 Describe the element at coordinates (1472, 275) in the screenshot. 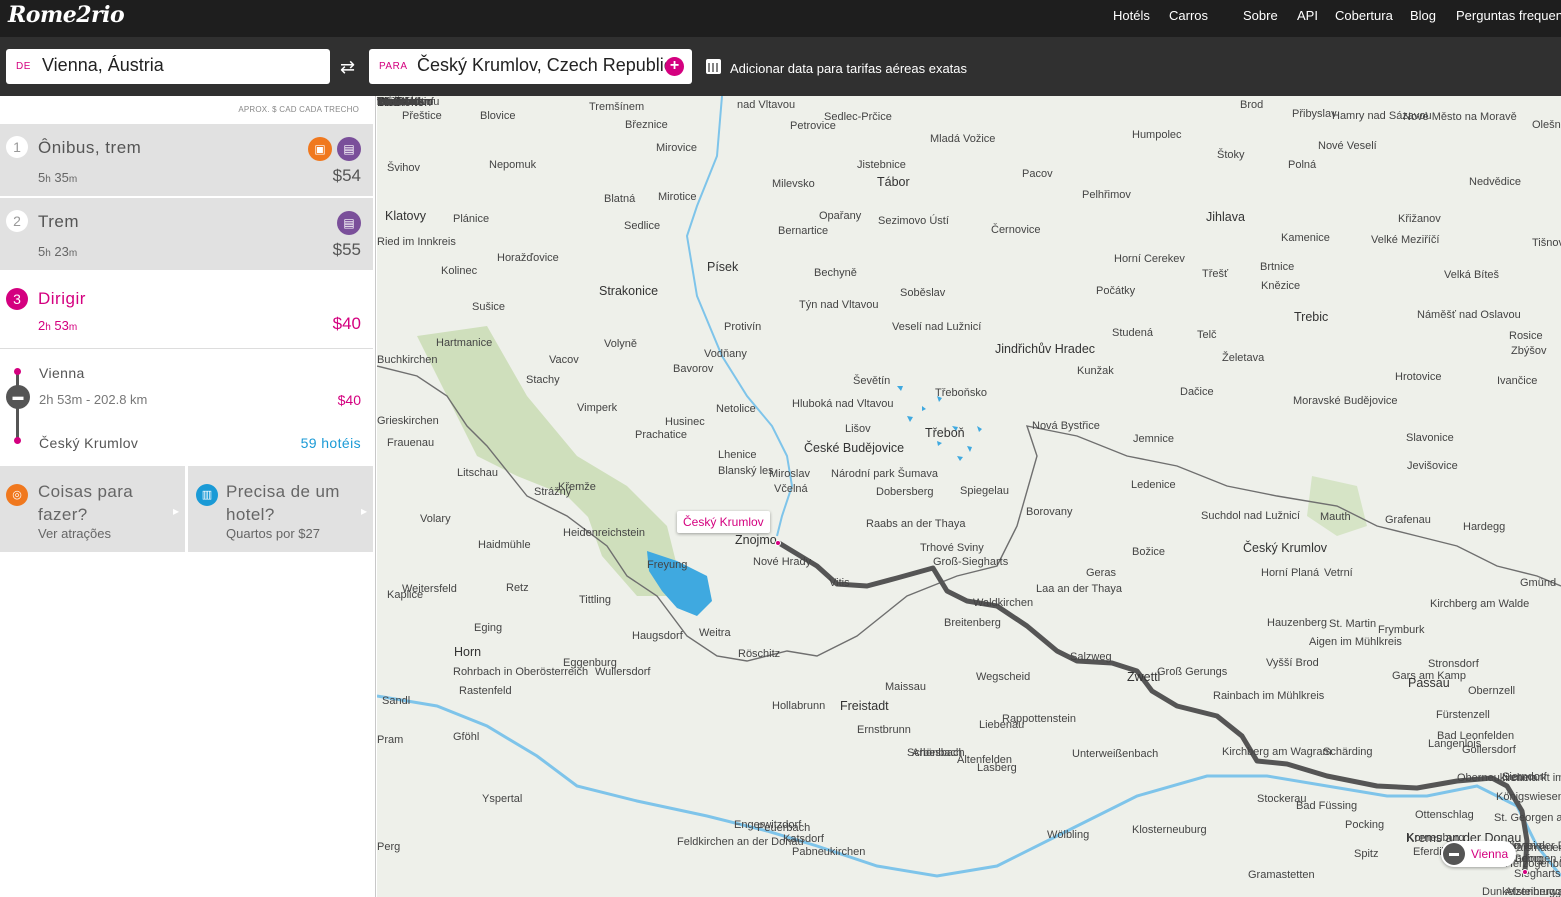

I see `place-label: Velká Bíteš` at that location.